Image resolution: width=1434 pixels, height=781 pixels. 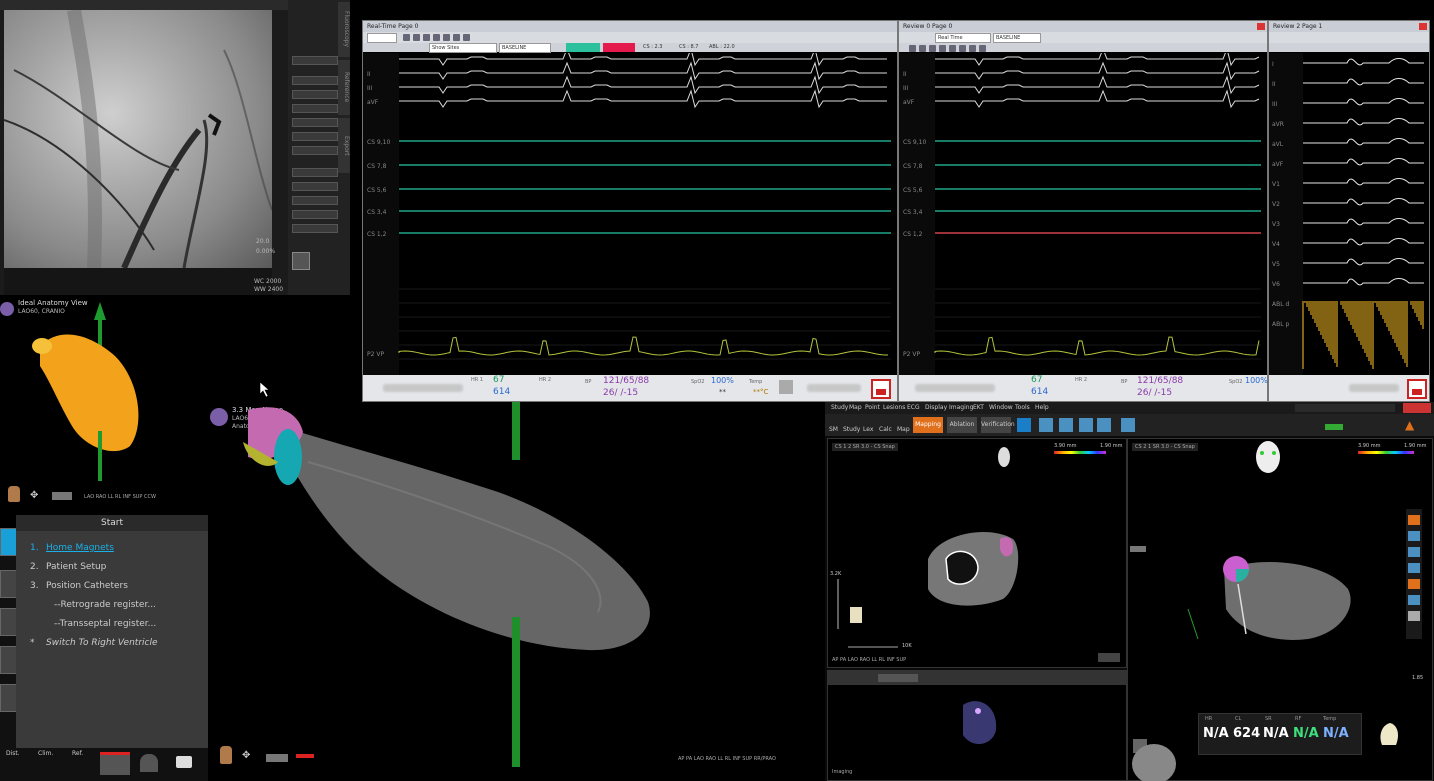 What do you see at coordinates (839, 407) in the screenshot?
I see `menu-study: Study` at bounding box center [839, 407].